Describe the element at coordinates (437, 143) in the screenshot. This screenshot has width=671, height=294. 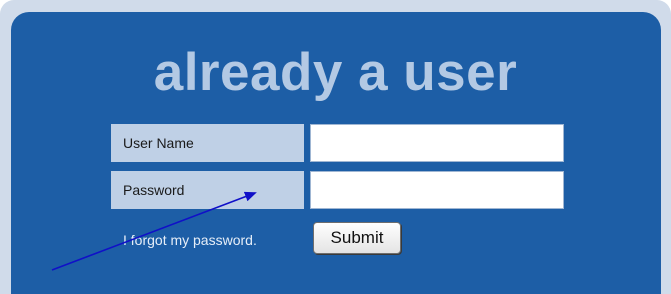
I see `username-input` at that location.